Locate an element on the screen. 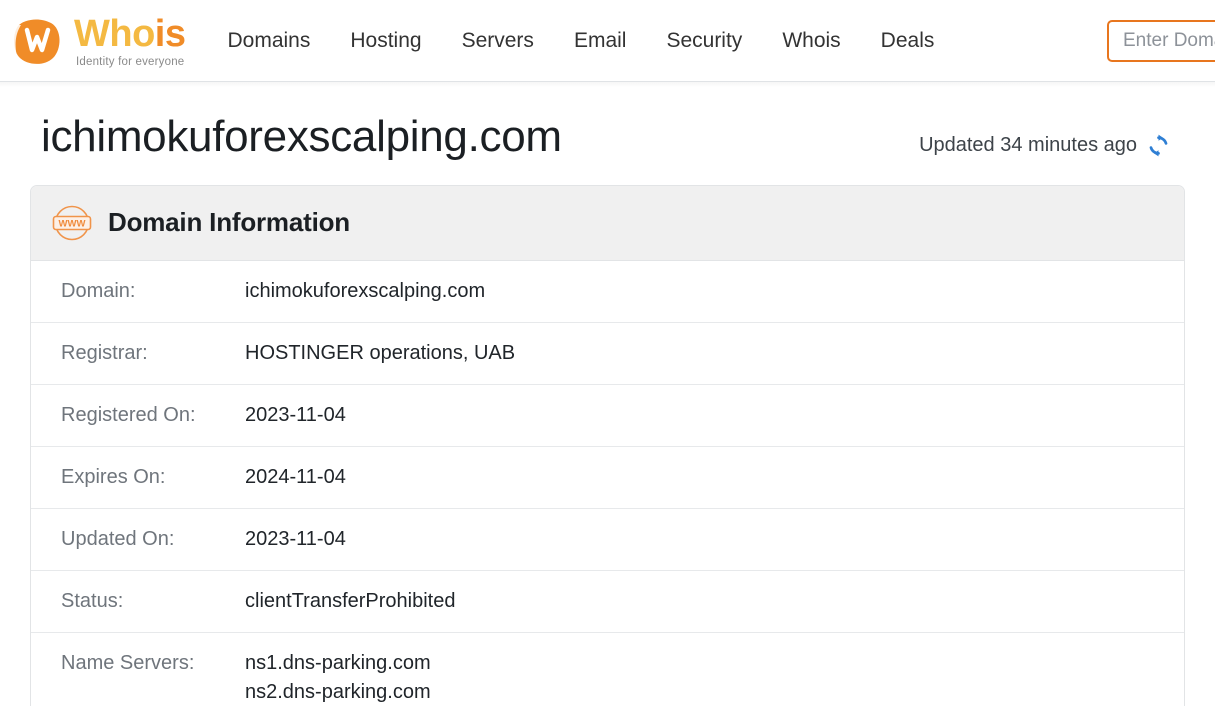 The width and height of the screenshot is (1215, 706). row-value-status: clientTransferProhibited is located at coordinates (714, 601).